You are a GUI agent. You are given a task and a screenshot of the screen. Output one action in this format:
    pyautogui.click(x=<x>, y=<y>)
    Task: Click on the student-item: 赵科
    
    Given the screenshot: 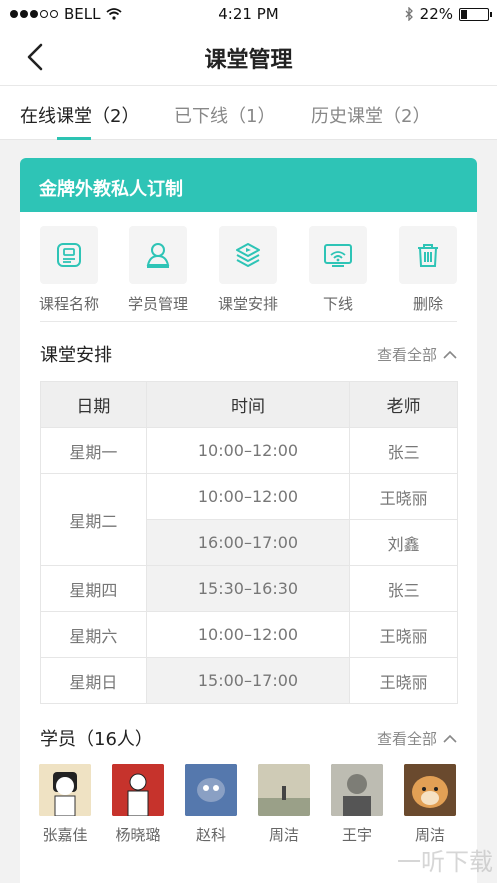 What is the action you would take?
    pyautogui.click(x=211, y=804)
    